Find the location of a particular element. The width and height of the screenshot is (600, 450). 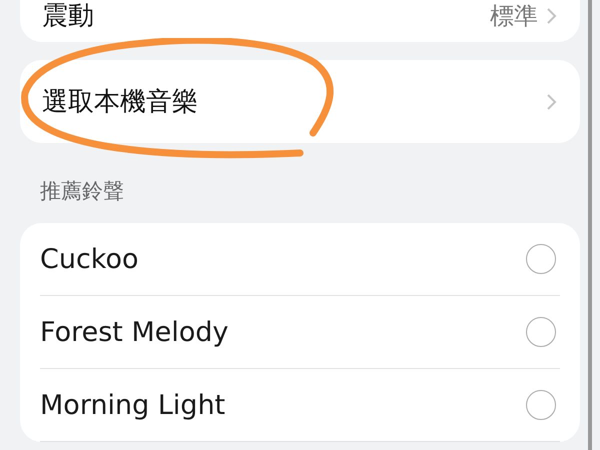

ringtone-name: Cuckoo is located at coordinates (90, 259).